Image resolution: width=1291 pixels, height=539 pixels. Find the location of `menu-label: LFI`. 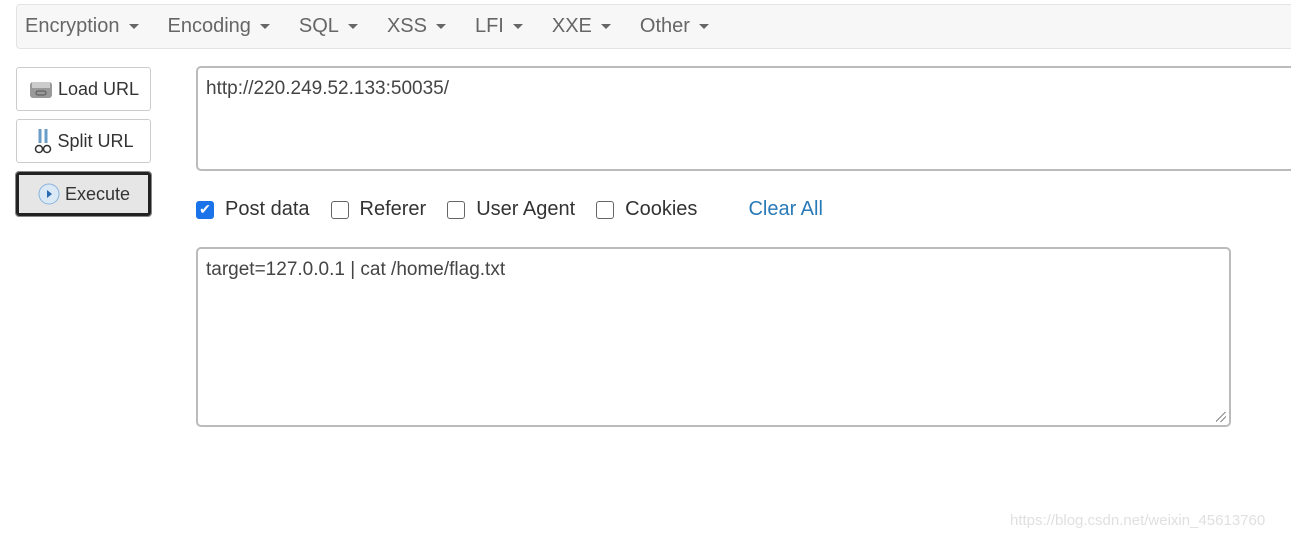

menu-label: LFI is located at coordinates (489, 26).